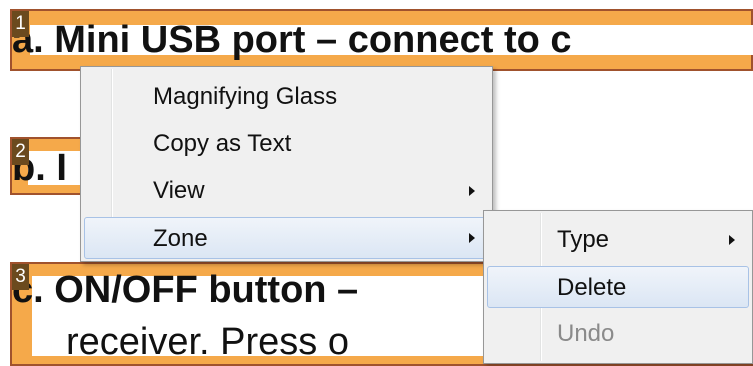 The height and width of the screenshot is (366, 753). What do you see at coordinates (51, 166) in the screenshot?
I see `zone-2: b. I 2` at bounding box center [51, 166].